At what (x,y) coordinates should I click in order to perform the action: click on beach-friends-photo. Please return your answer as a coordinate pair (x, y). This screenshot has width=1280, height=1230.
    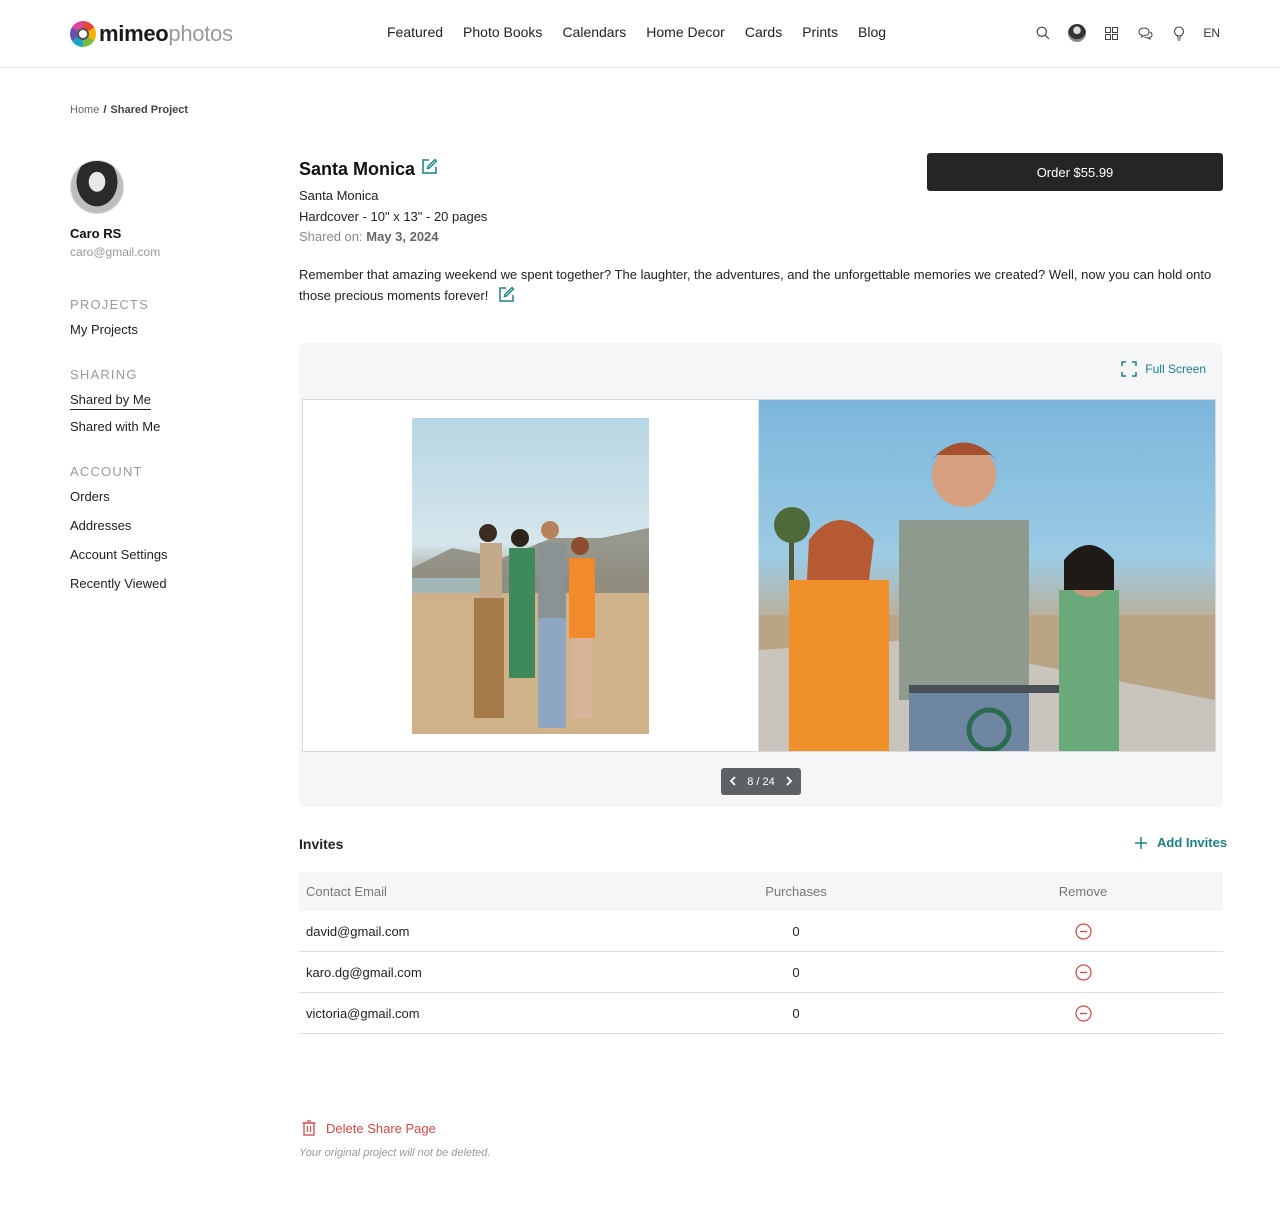
    Looking at the image, I should click on (530, 576).